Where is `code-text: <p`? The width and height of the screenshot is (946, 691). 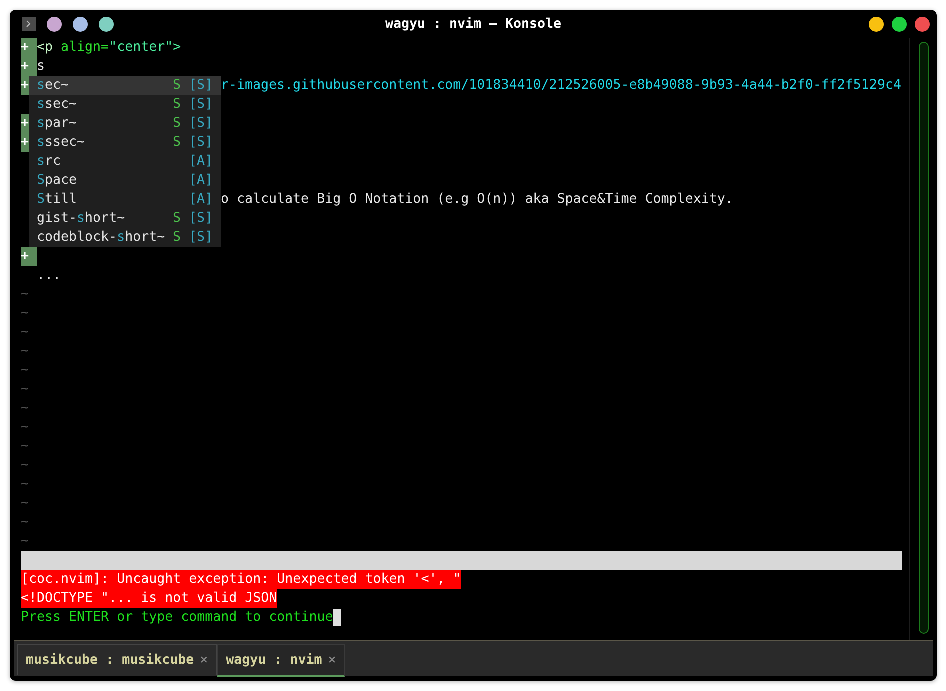 code-text: <p is located at coordinates (45, 47).